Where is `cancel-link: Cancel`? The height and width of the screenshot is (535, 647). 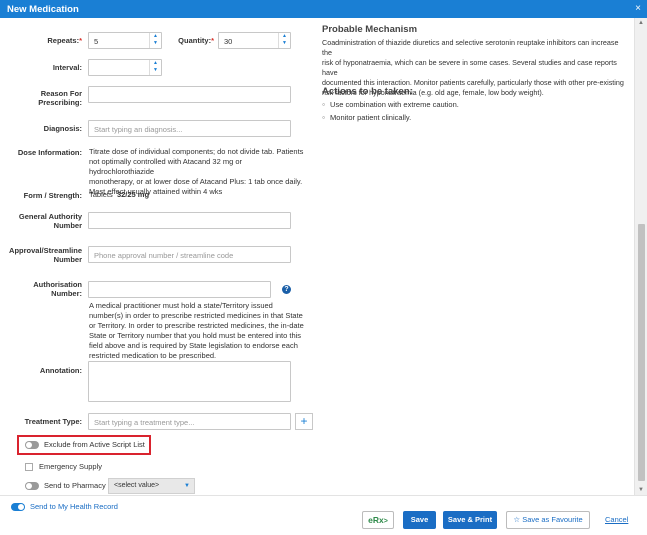 cancel-link: Cancel is located at coordinates (616, 519).